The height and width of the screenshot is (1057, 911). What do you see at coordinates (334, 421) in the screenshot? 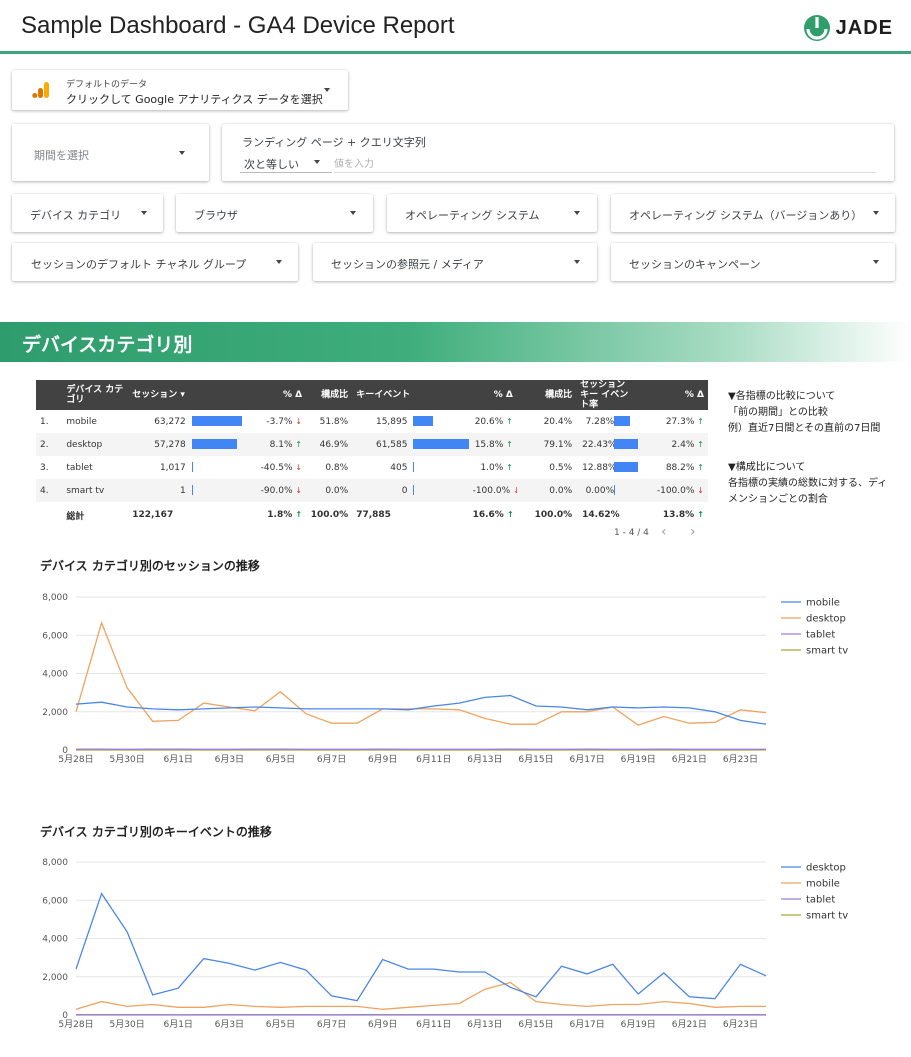
I see `sessions-share: 51.8%` at bounding box center [334, 421].